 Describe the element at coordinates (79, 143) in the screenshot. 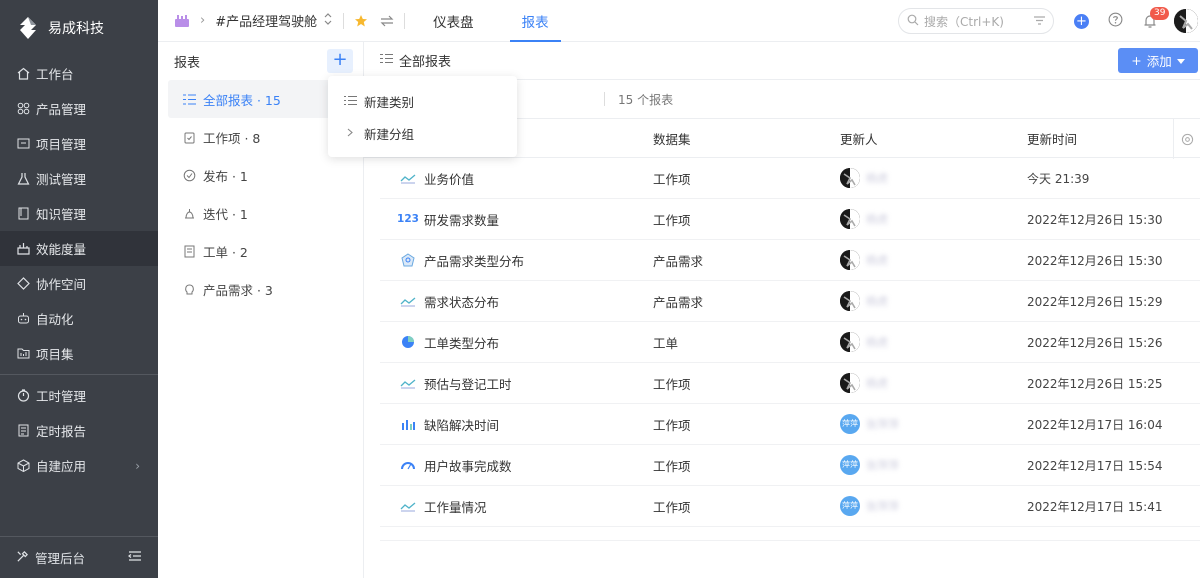

I see `nav-item: 项目管理` at that location.